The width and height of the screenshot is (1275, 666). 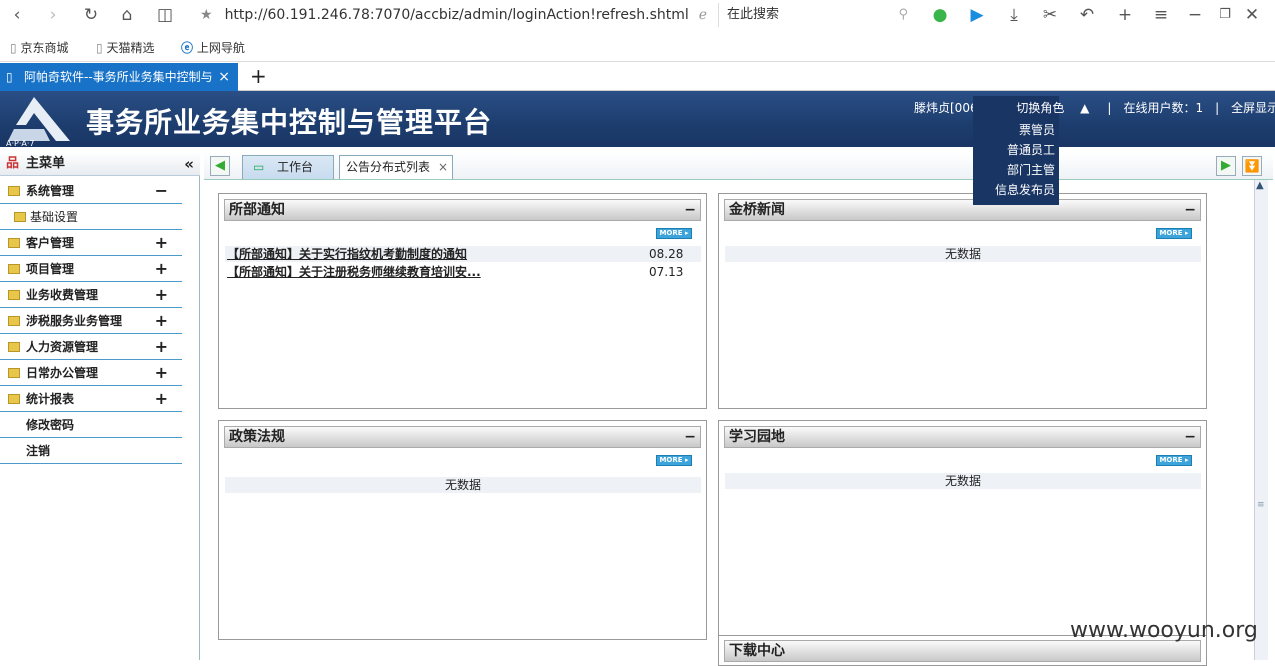 What do you see at coordinates (91, 399) in the screenshot?
I see `sidebar-item-reports: 统计报表 +` at bounding box center [91, 399].